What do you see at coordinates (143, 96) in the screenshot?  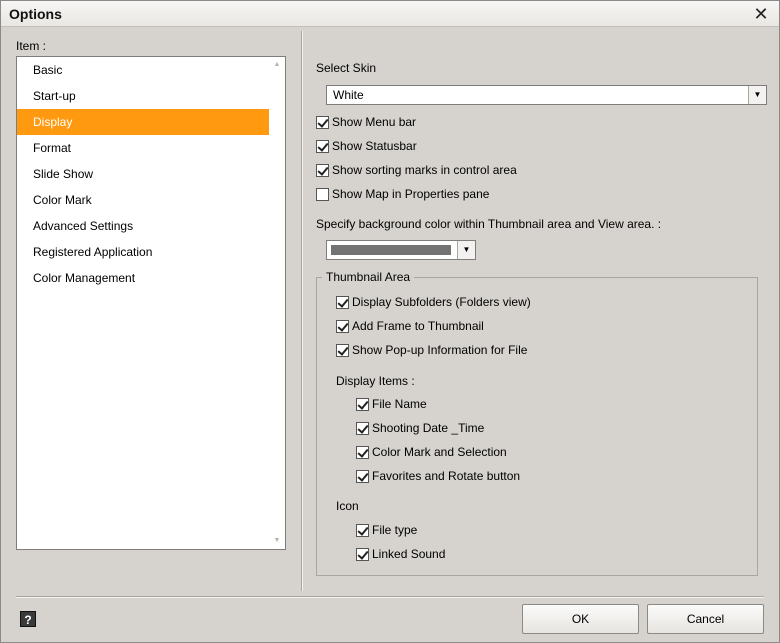 I see `list-item-start-up: Start-up` at bounding box center [143, 96].